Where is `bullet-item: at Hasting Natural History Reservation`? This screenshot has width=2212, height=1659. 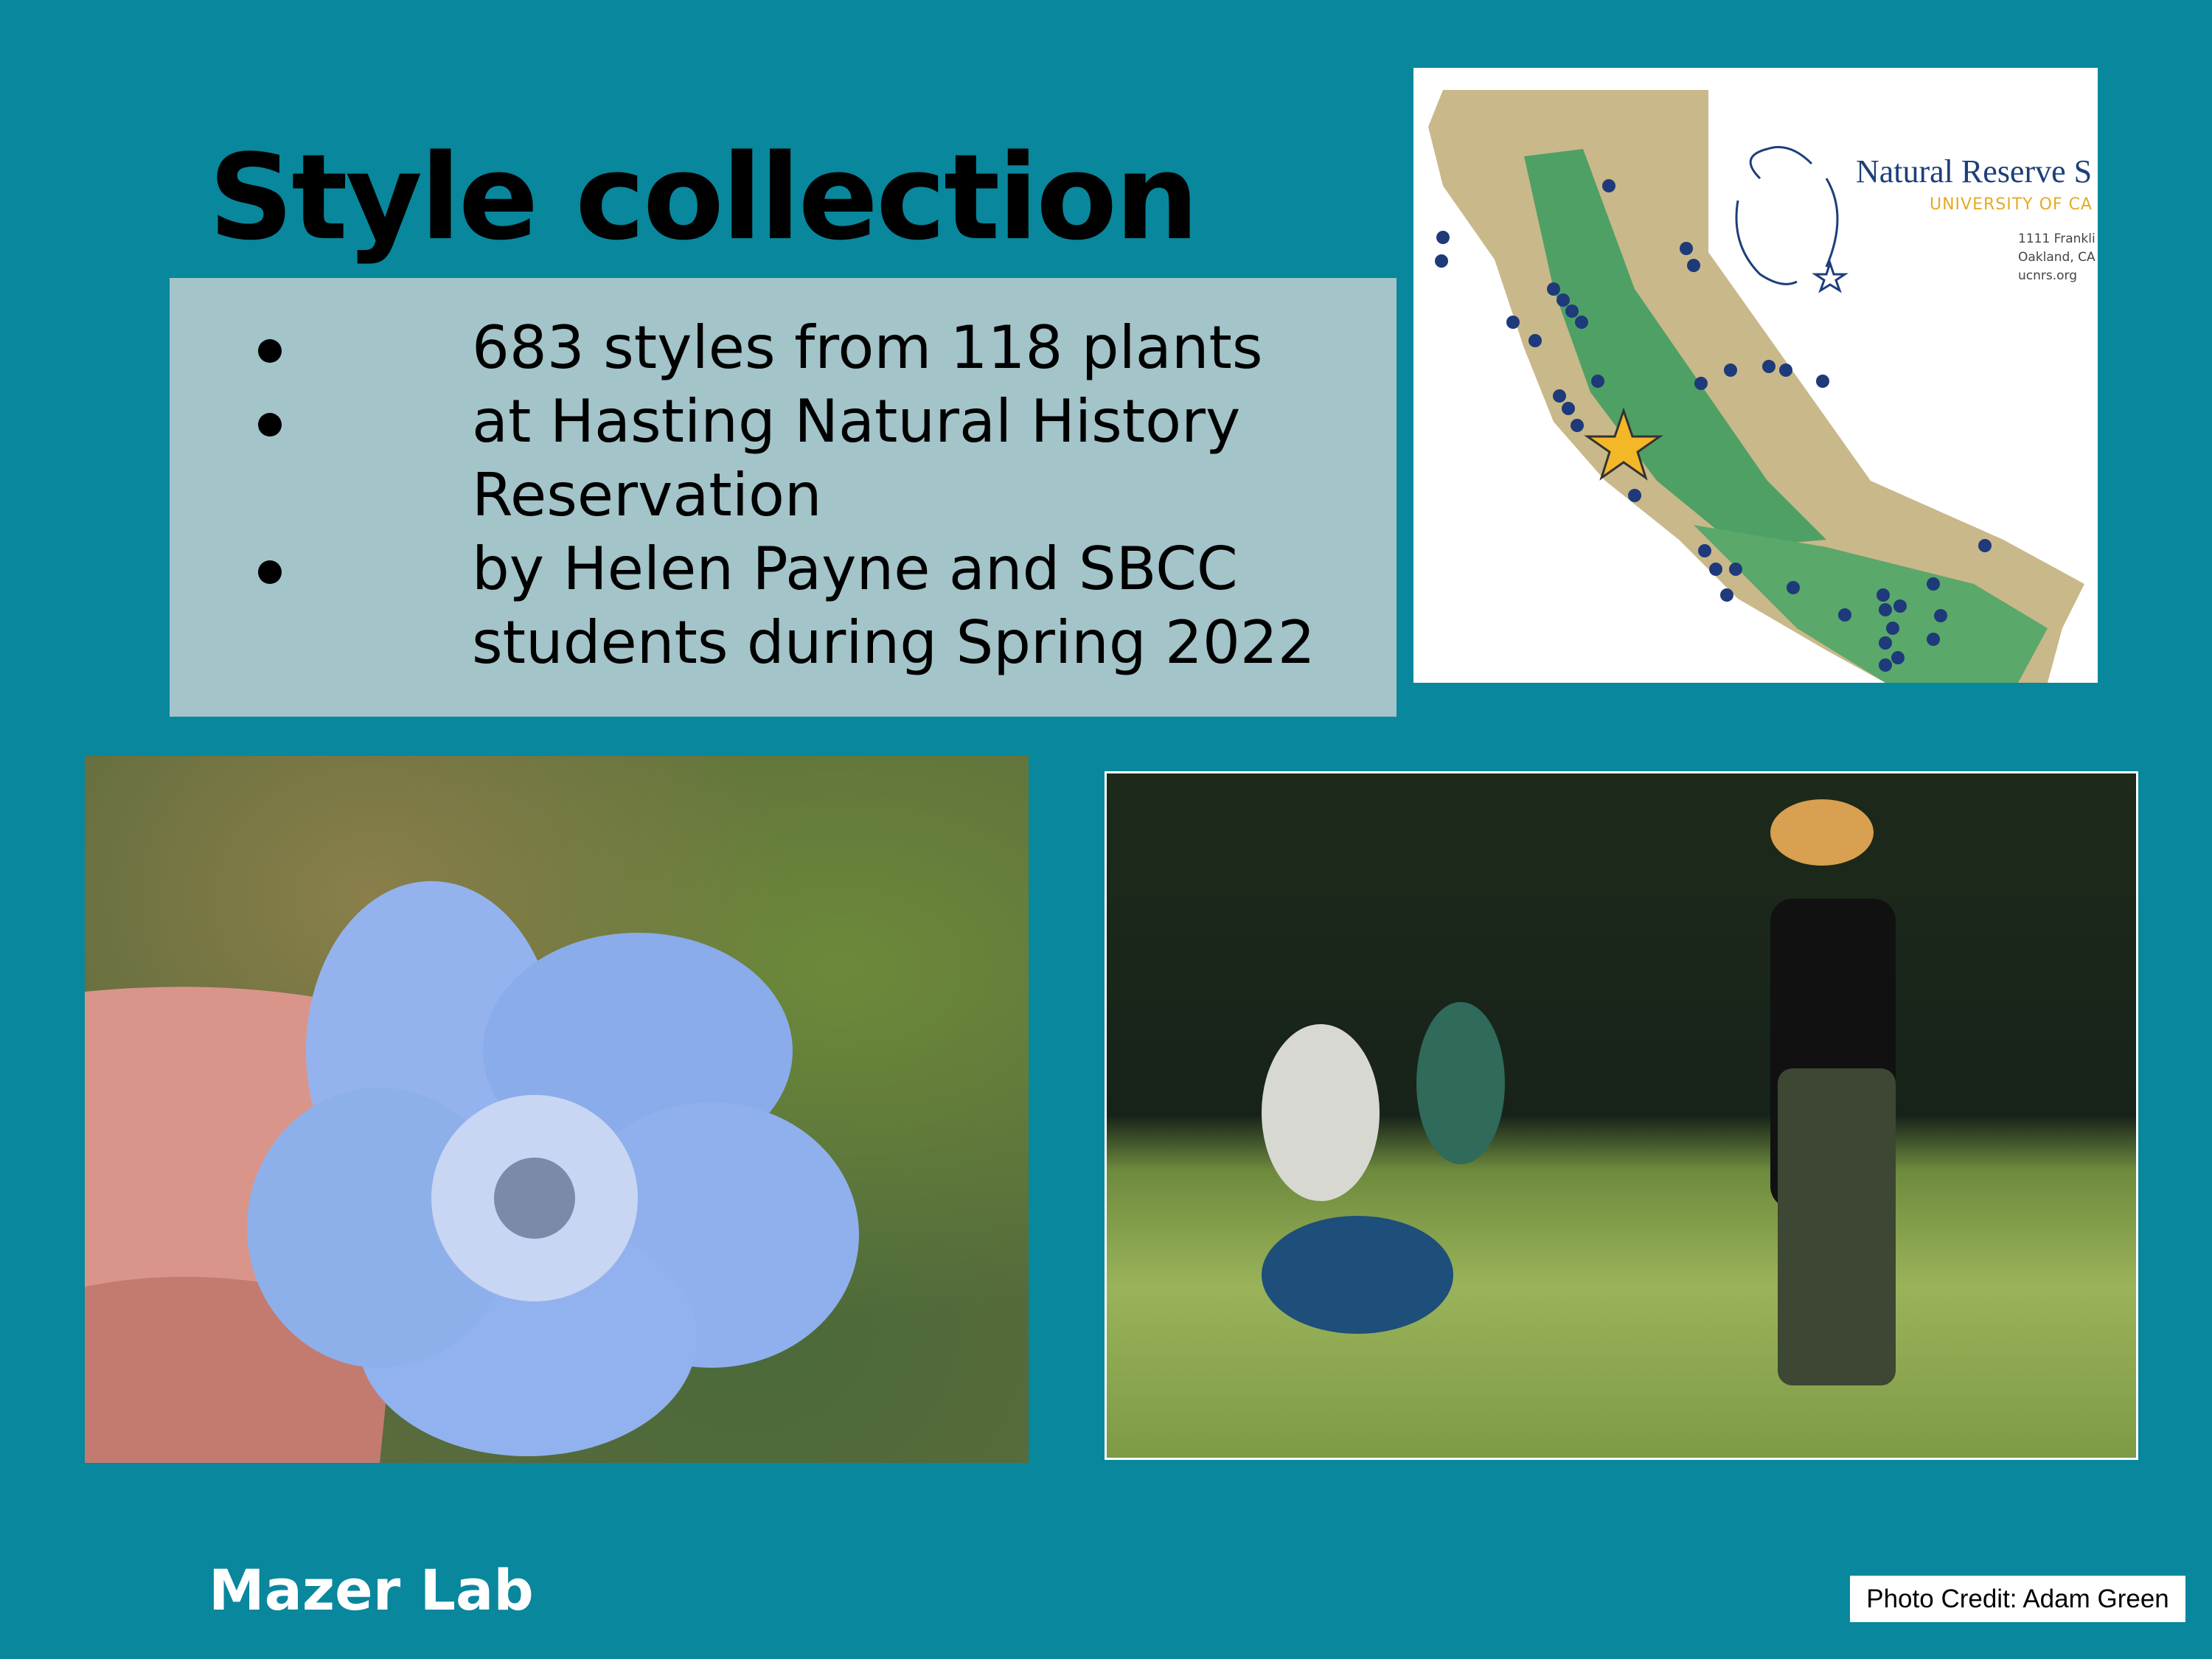 bullet-item: at Hasting Natural History Reservation is located at coordinates (785, 458).